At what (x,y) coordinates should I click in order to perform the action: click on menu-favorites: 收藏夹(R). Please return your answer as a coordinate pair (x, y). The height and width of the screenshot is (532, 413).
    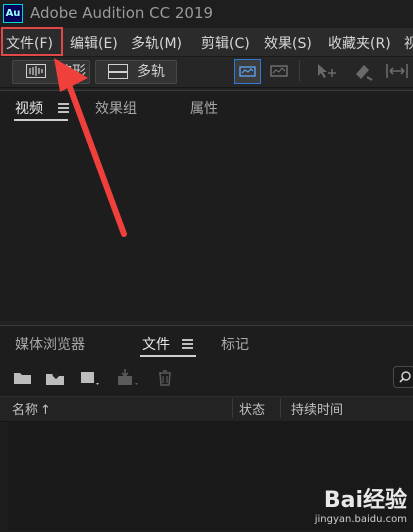
    Looking at the image, I should click on (359, 43).